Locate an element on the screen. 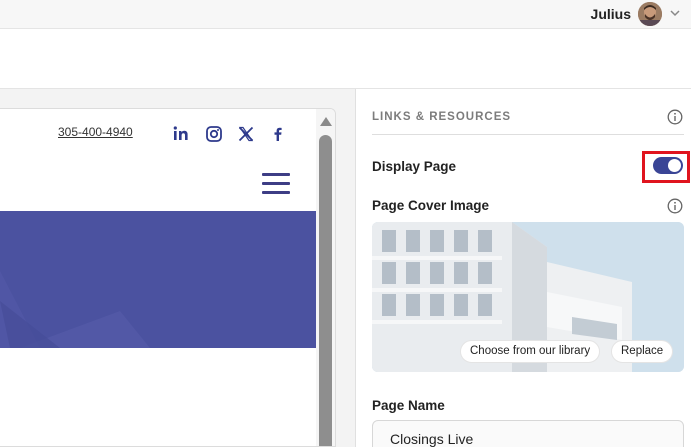 This screenshot has width=691, height=447. scroll-thumb is located at coordinates (325, 290).